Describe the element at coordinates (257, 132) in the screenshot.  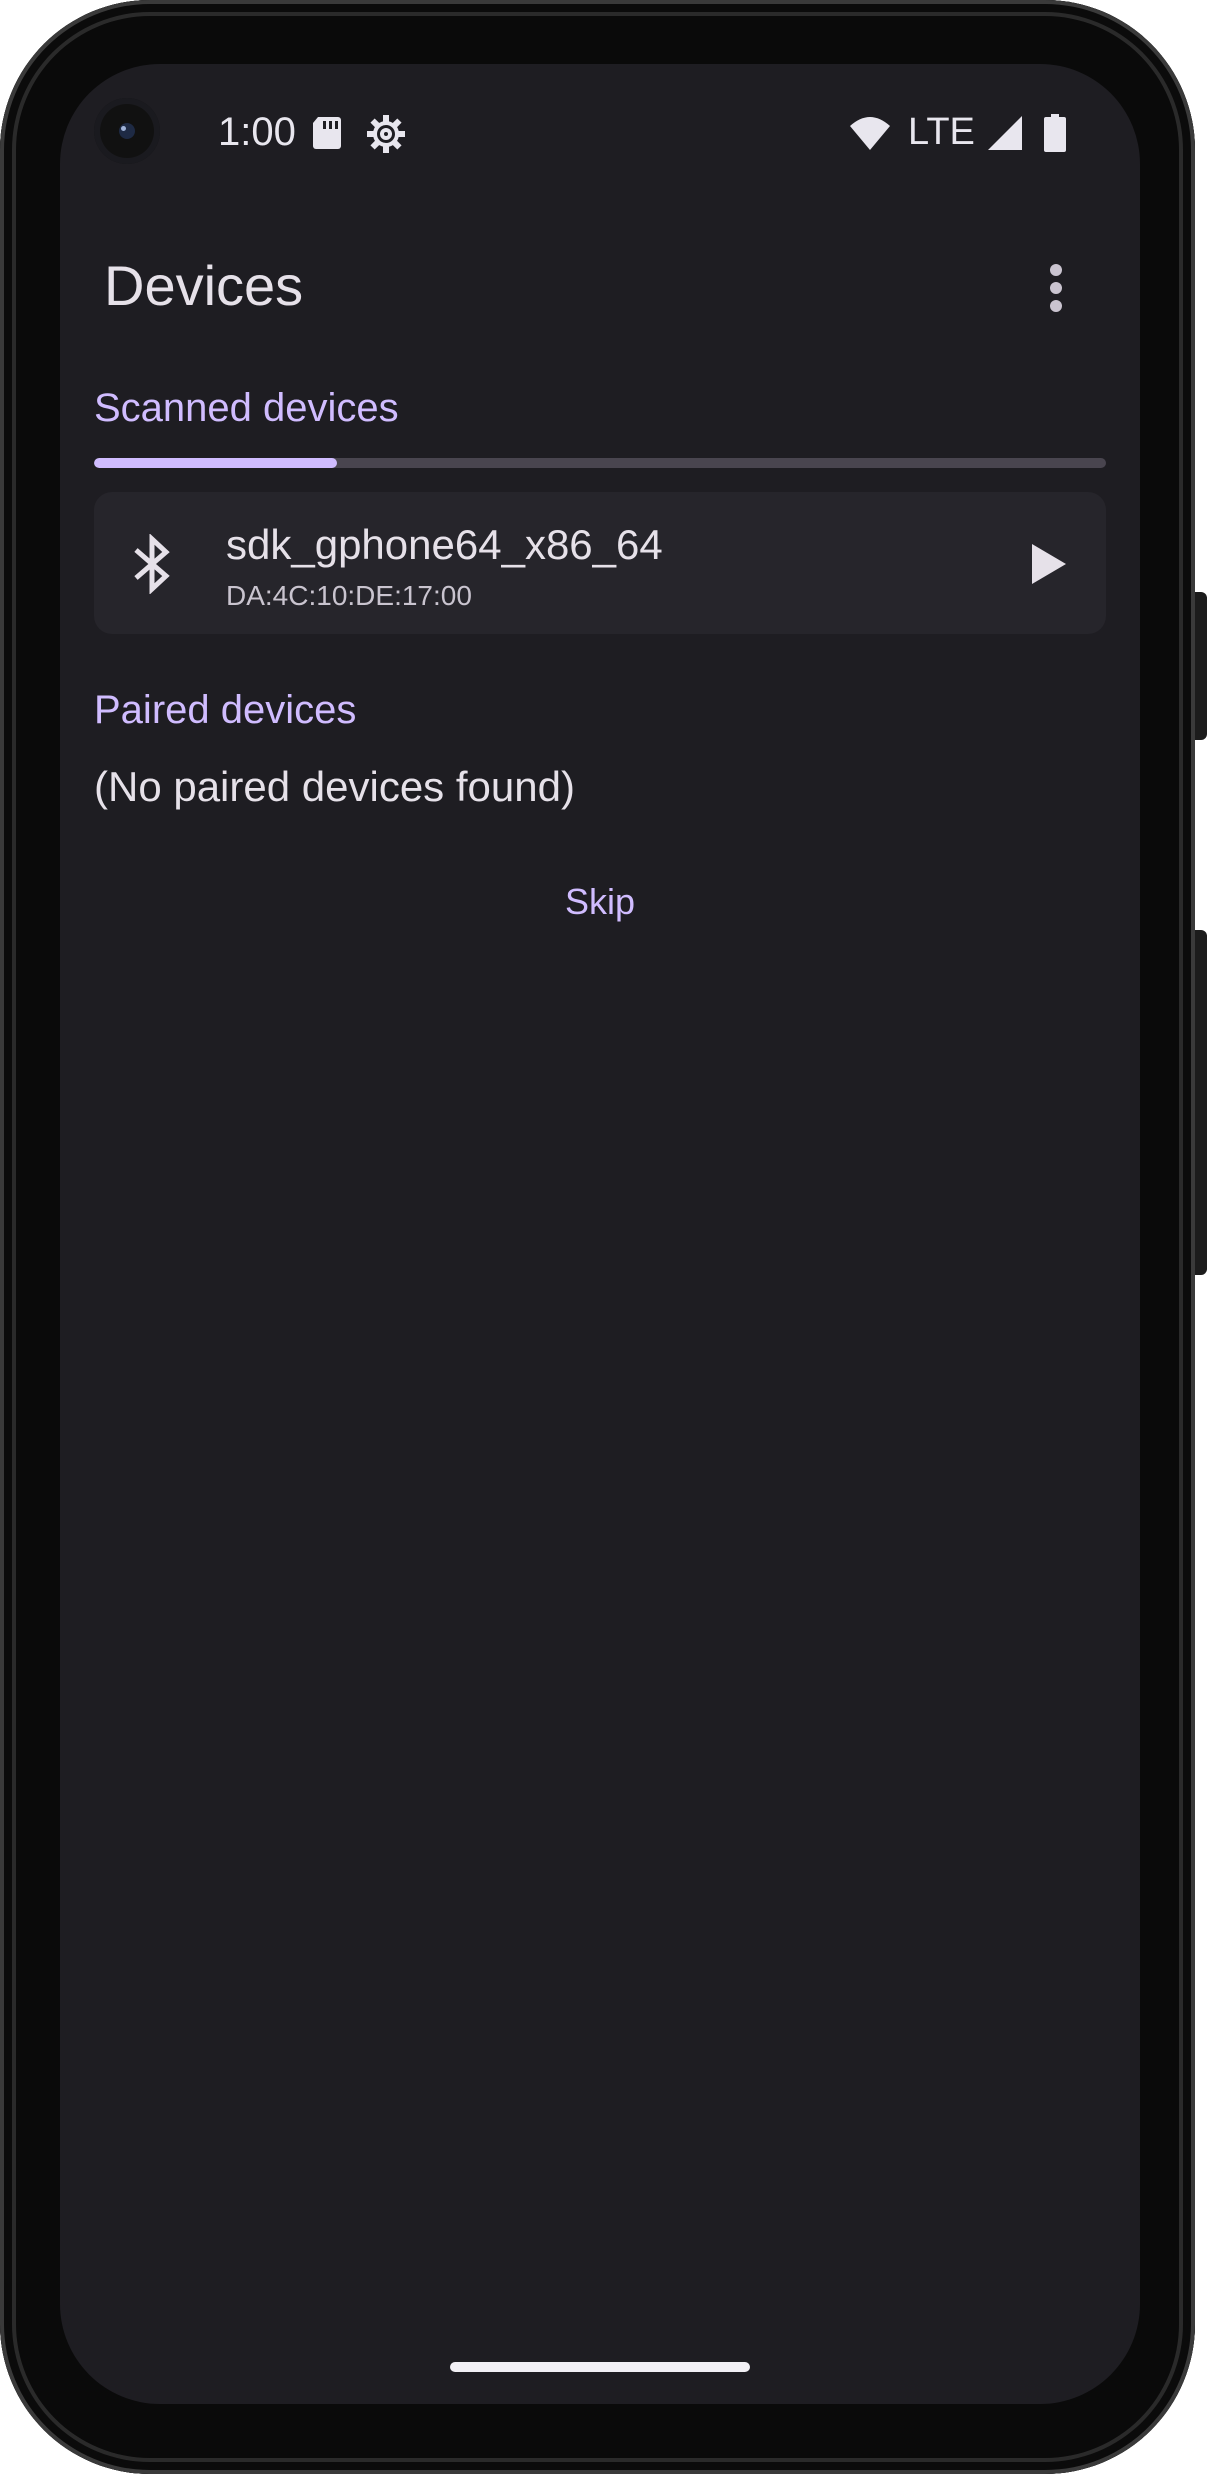
I see `status-time: 1:00` at that location.